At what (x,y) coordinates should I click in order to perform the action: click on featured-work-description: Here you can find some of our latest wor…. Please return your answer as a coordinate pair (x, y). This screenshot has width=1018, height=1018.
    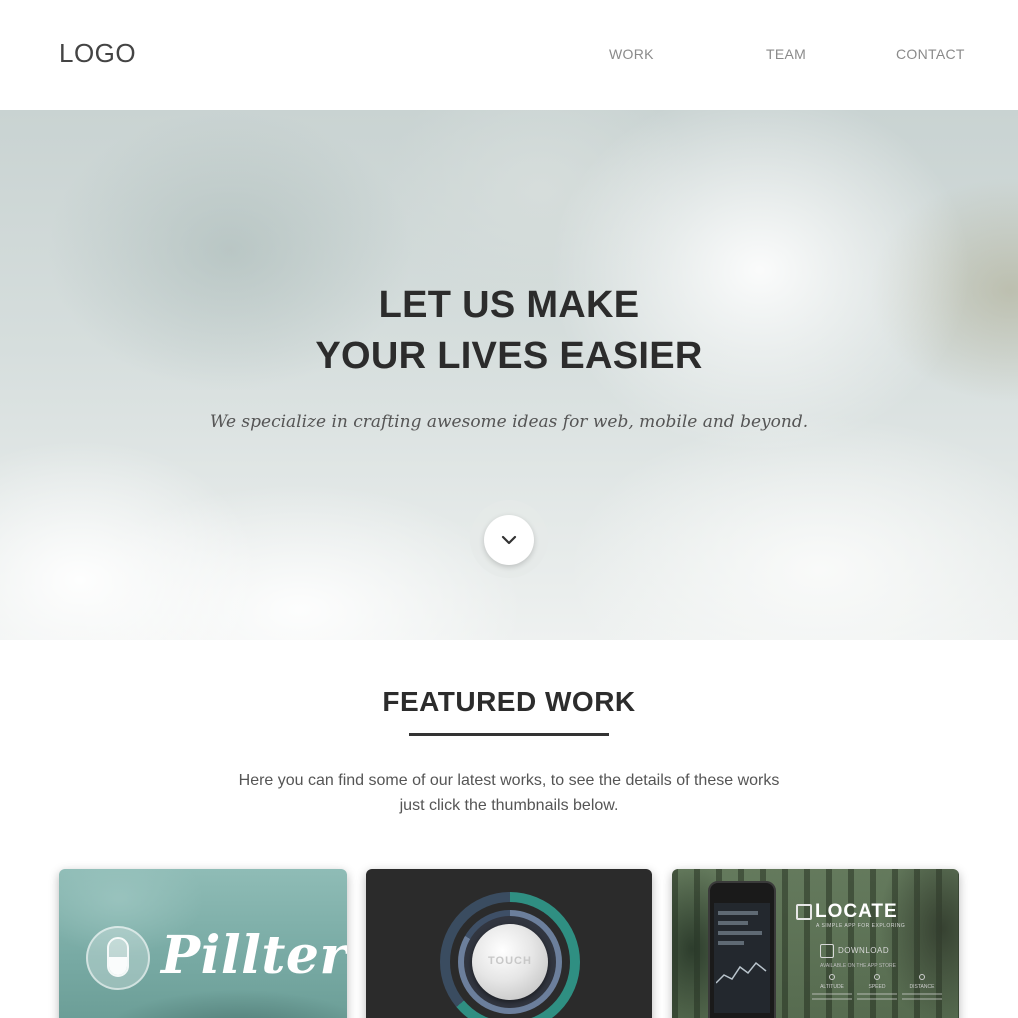
    Looking at the image, I should click on (509, 793).